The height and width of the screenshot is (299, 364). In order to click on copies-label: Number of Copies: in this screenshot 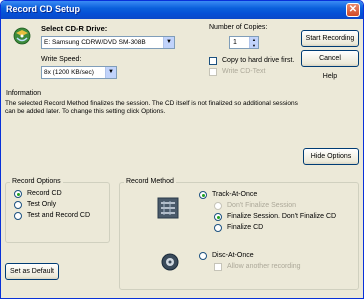, I will do `click(238, 27)`.